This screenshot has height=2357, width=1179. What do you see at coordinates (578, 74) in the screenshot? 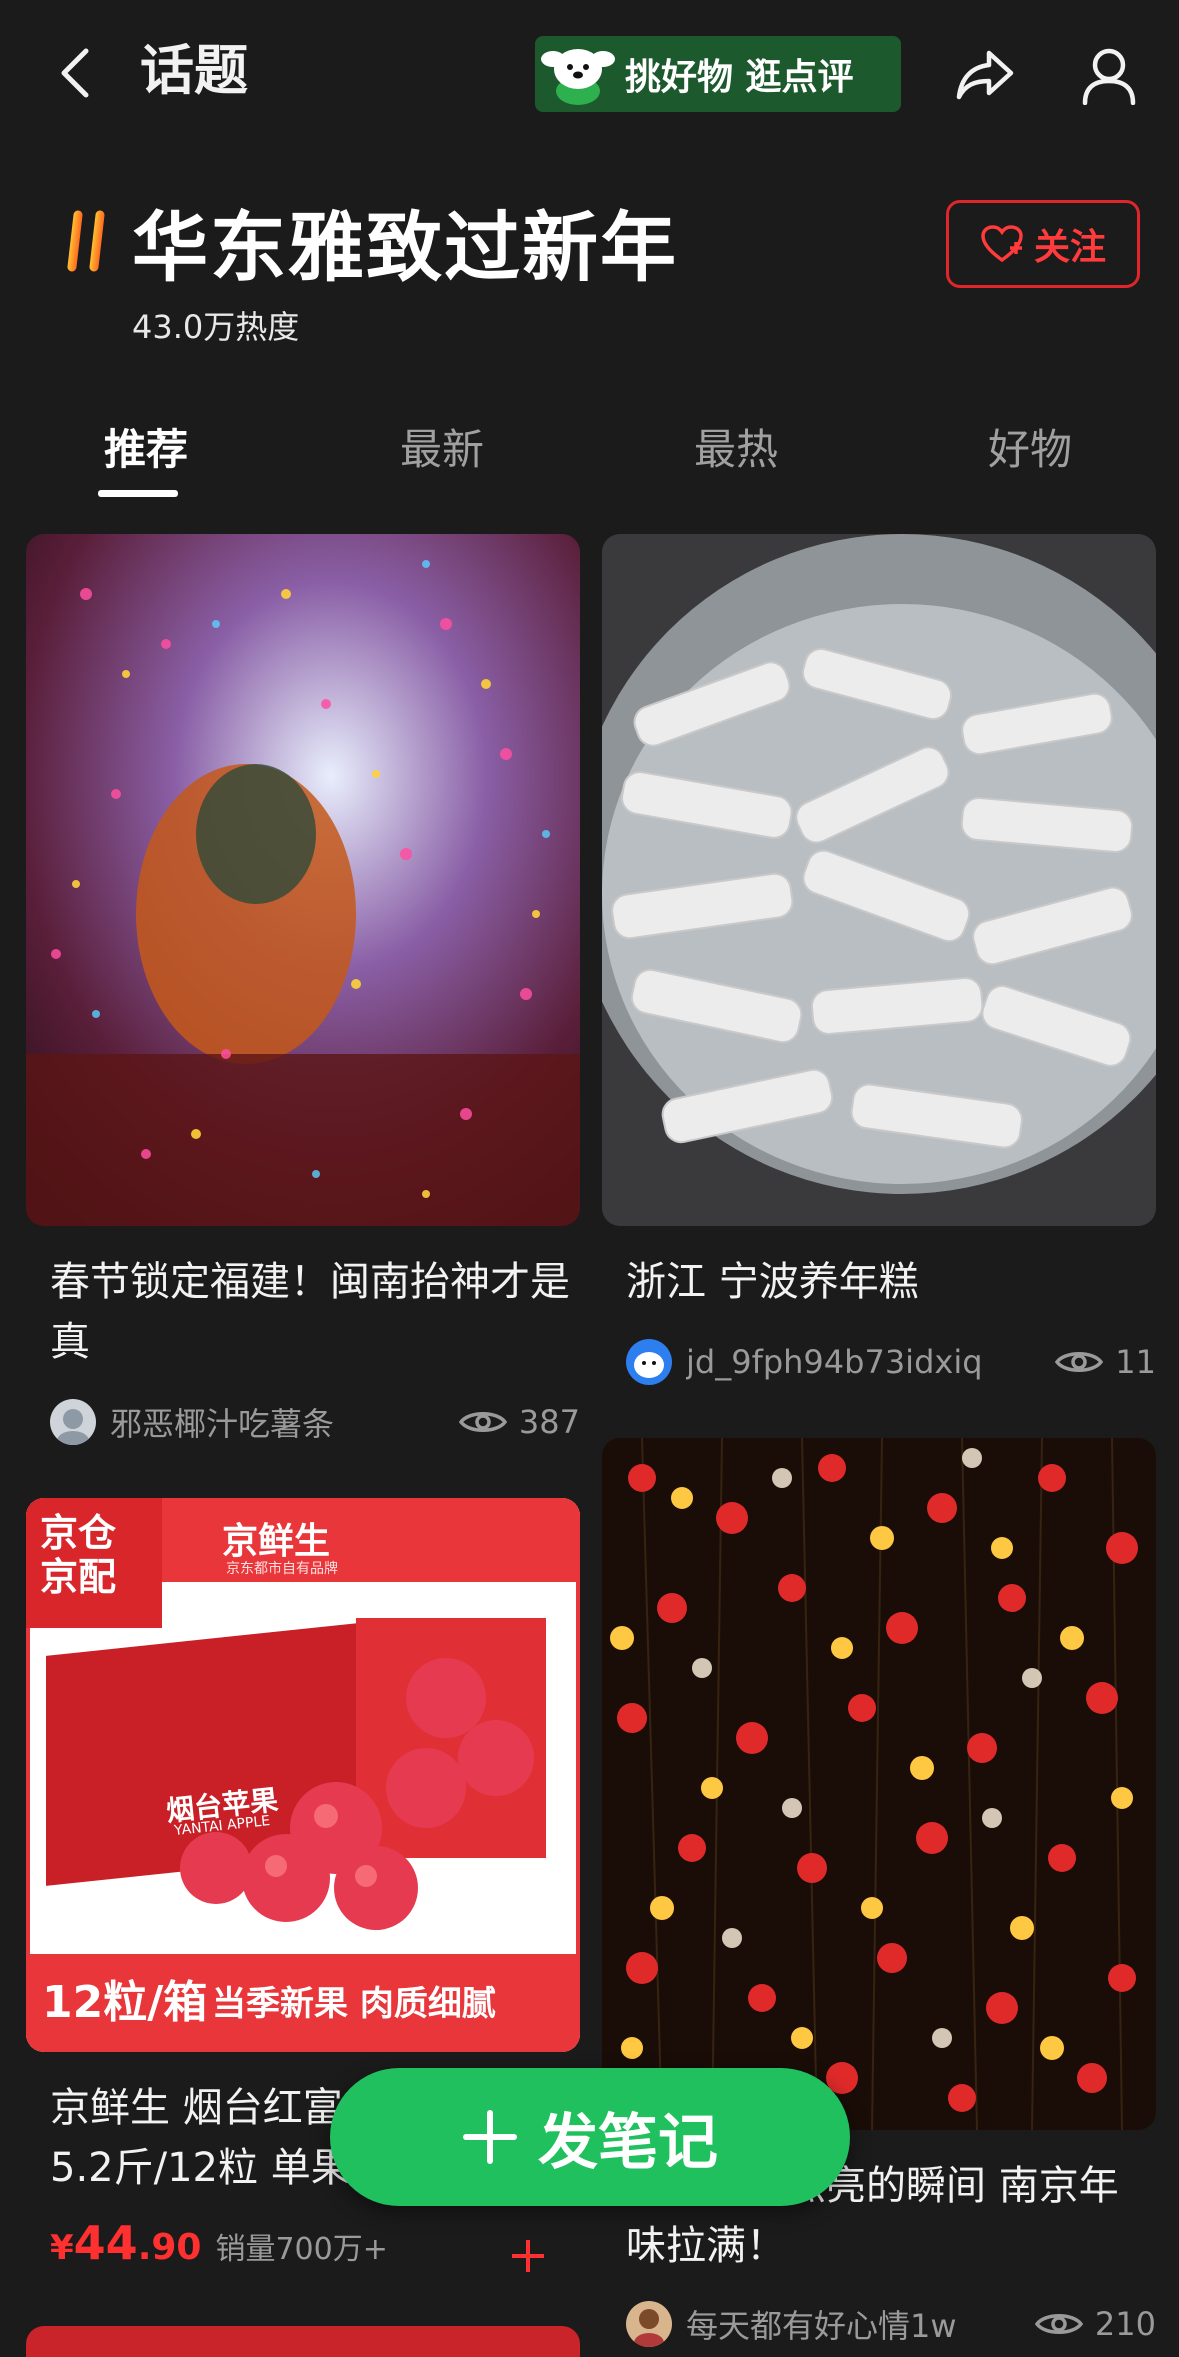
I see `joy-dog-icon` at bounding box center [578, 74].